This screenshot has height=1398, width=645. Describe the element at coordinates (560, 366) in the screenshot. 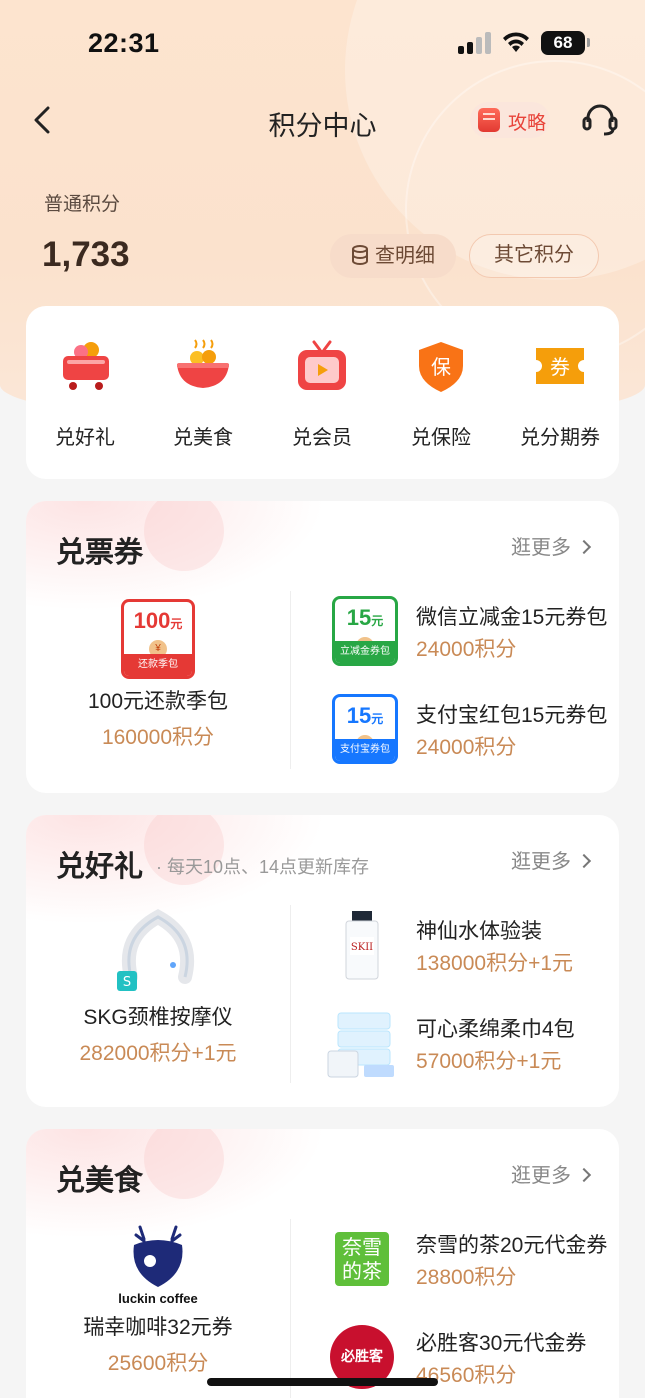

I see `ticket-icon: 券` at that location.